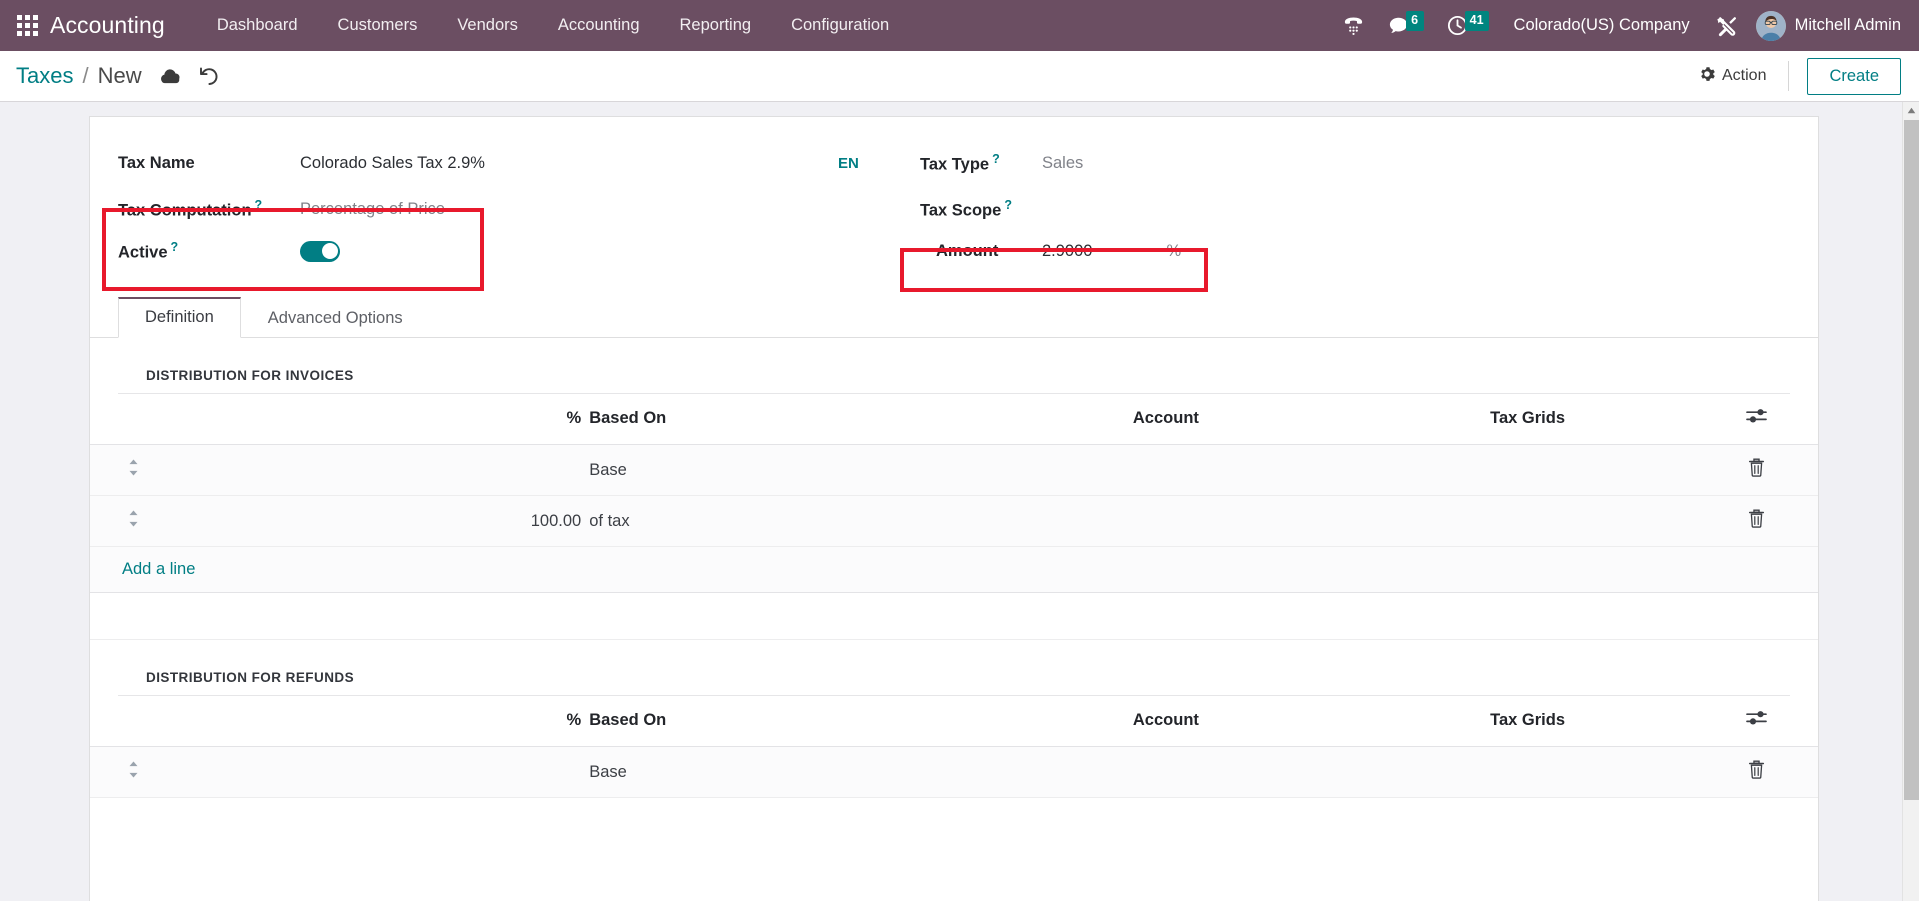  I want to click on activities-count-badge: 41, so click(1476, 21).